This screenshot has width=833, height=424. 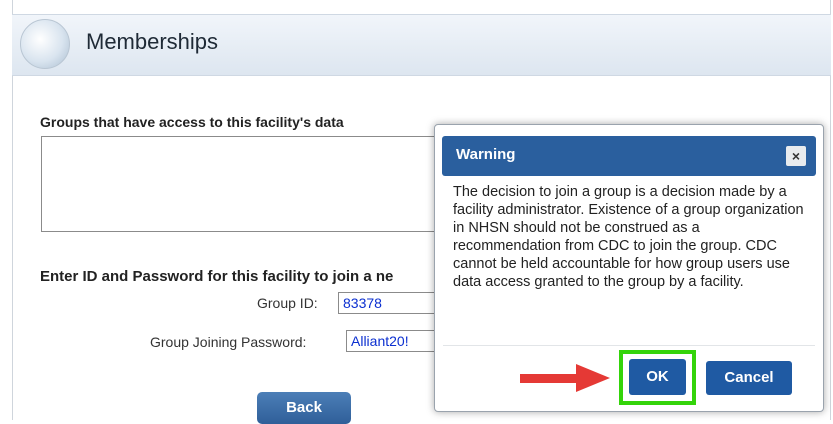 What do you see at coordinates (629, 156) in the screenshot?
I see `dialog-titlebar: Warning ×` at bounding box center [629, 156].